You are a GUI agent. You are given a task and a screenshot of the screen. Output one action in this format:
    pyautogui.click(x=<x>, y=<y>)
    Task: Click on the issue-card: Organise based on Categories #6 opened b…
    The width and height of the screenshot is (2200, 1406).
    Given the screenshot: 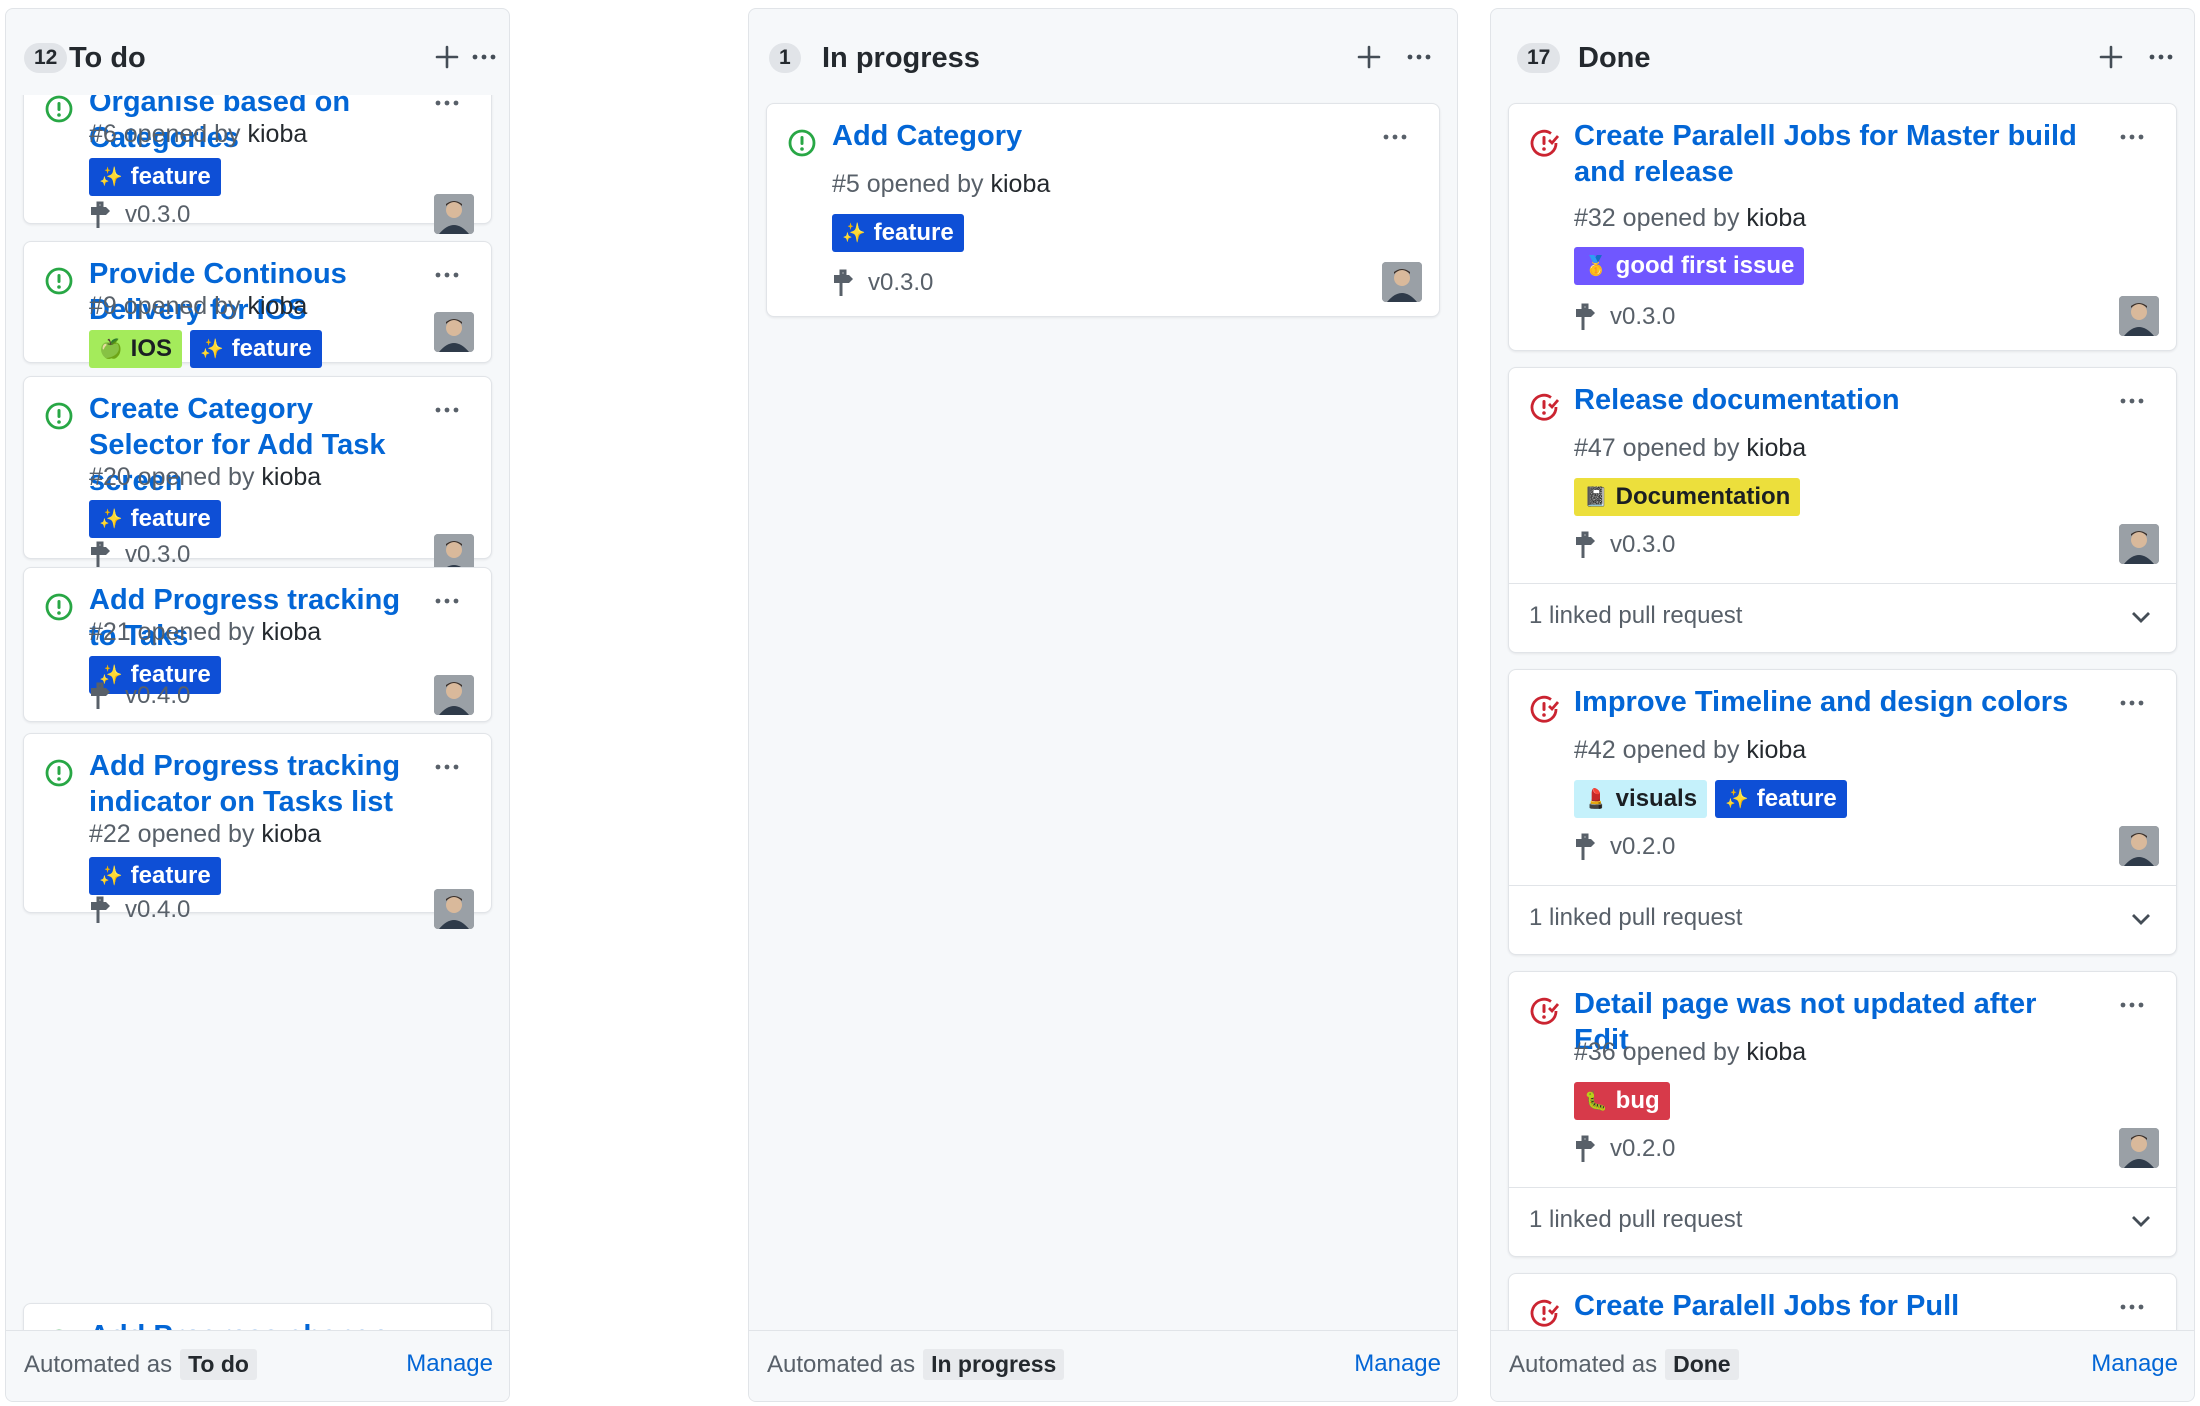 What is the action you would take?
    pyautogui.click(x=257, y=164)
    